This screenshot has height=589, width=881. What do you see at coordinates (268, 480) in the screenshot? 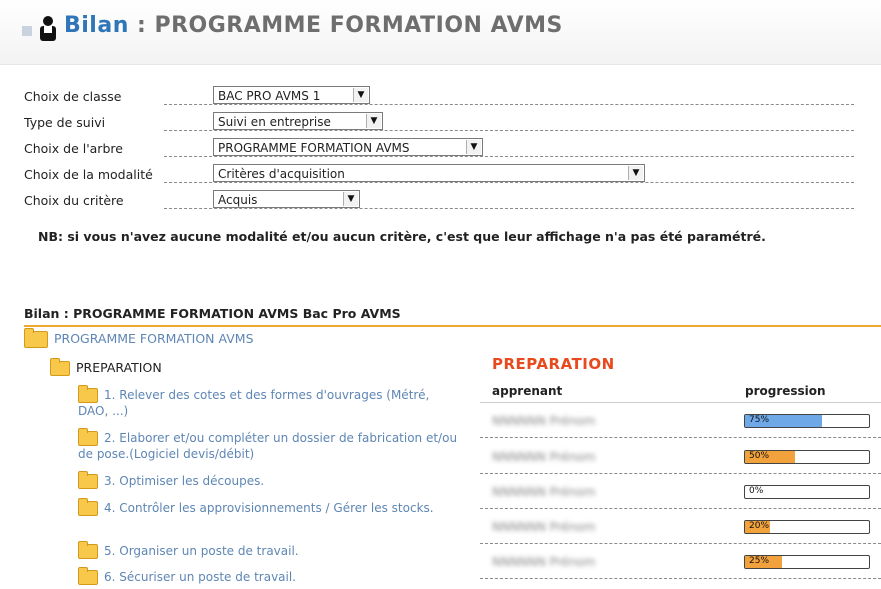
I see `tree-item: 3. Optimiser les découpes.` at bounding box center [268, 480].